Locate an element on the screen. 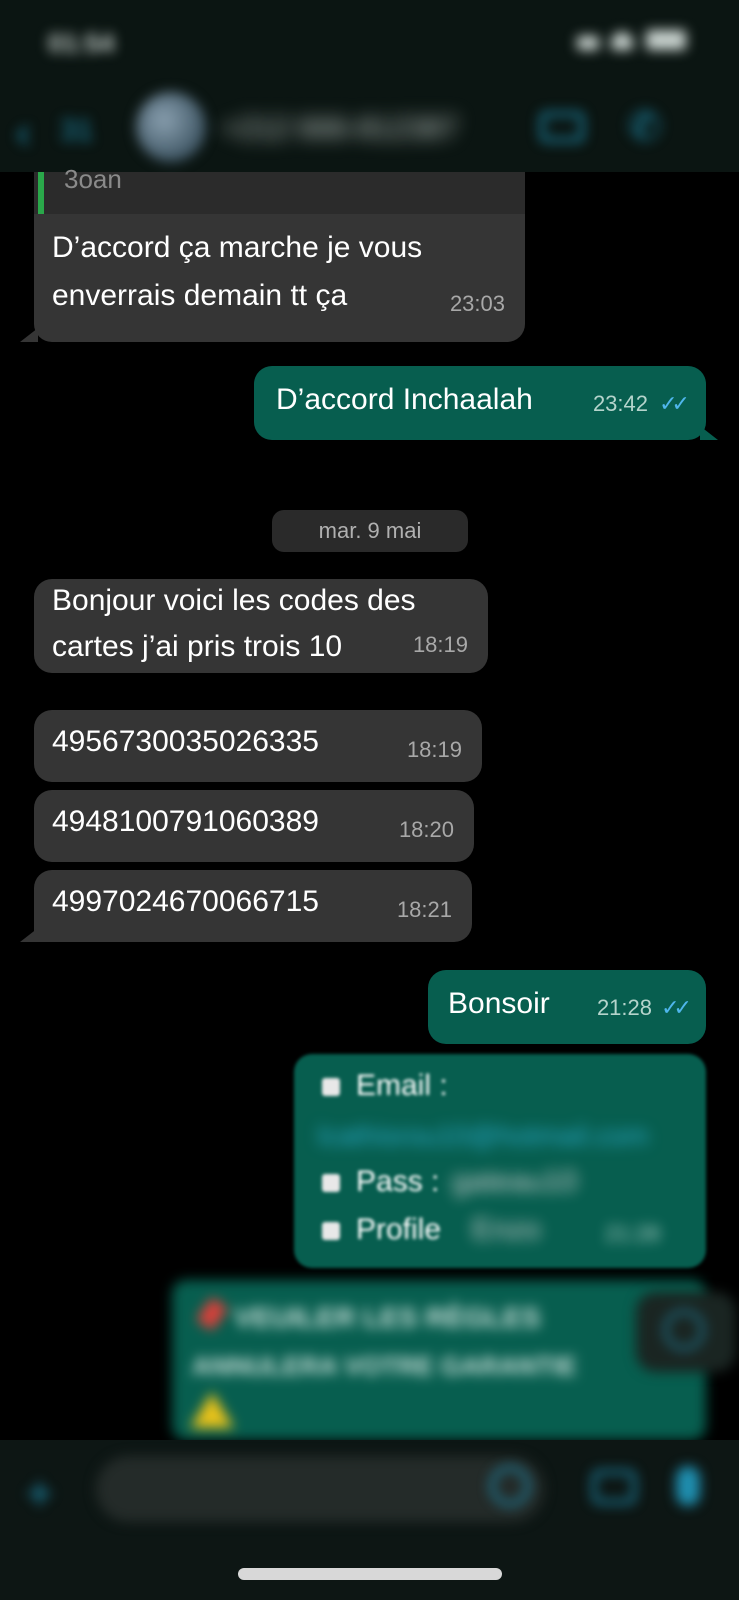 Image resolution: width=739 pixels, height=1600 pixels. message-text-line: D’accord ça marche je vous is located at coordinates (237, 247).